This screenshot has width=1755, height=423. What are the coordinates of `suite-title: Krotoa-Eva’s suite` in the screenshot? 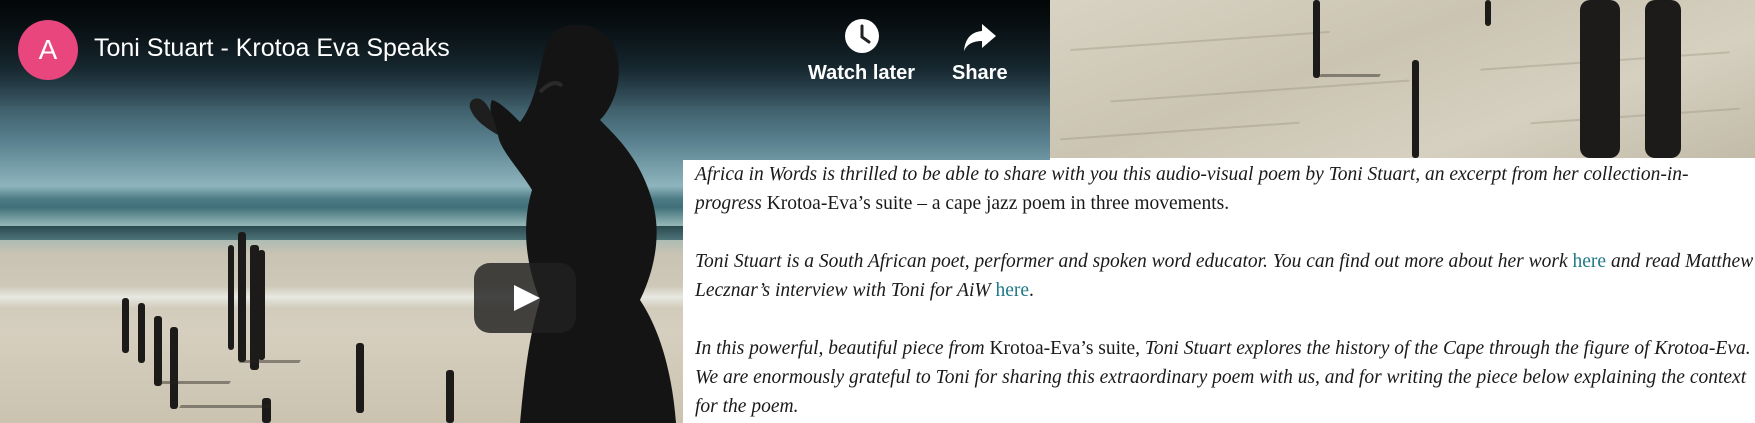 It's located at (1062, 348).